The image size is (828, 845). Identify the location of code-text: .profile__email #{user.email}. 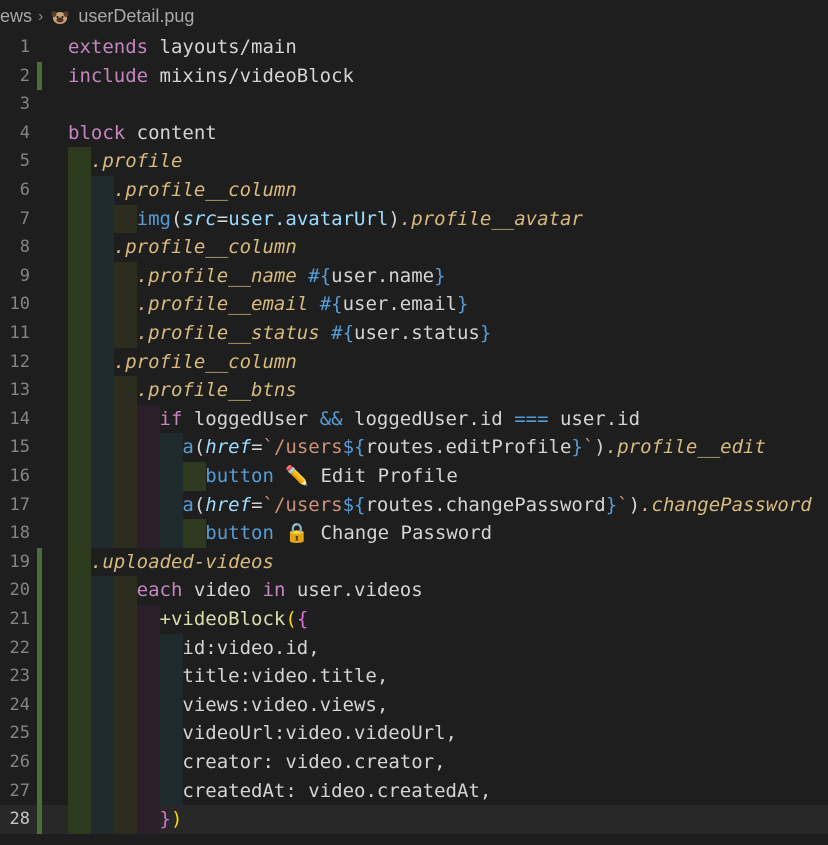
(302, 304).